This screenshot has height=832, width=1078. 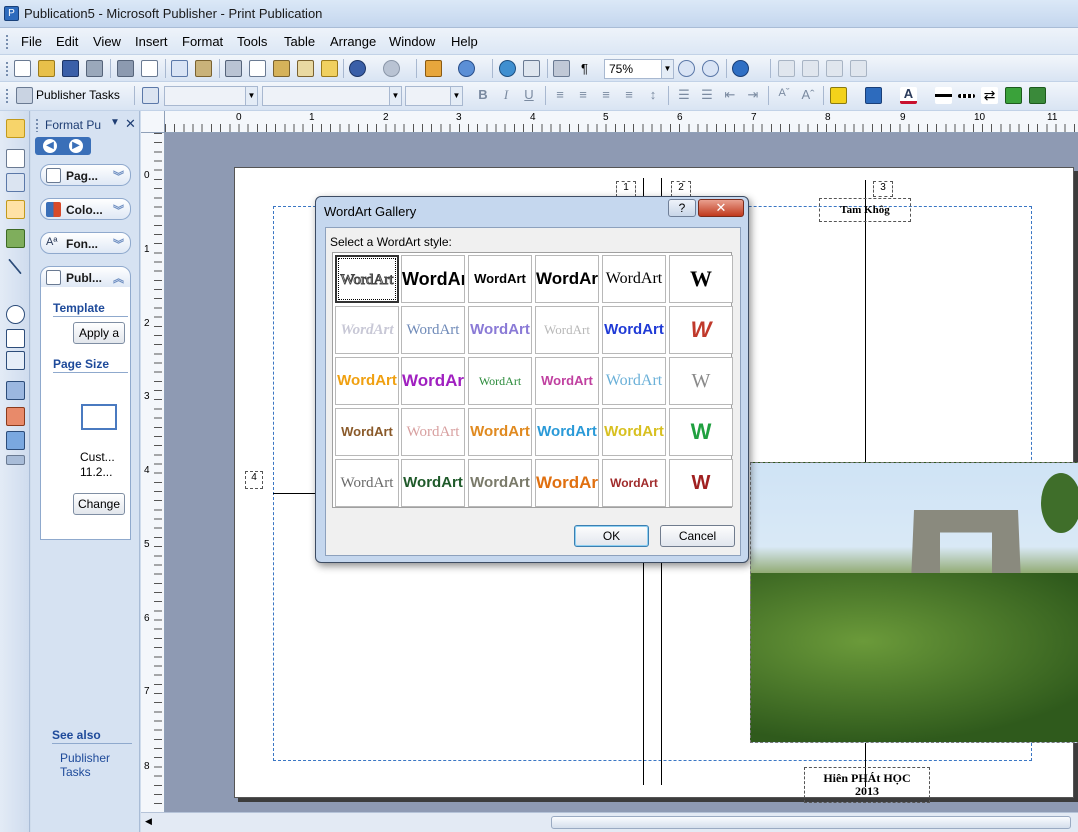 I want to click on back-icon: ◀, so click(x=50, y=146).